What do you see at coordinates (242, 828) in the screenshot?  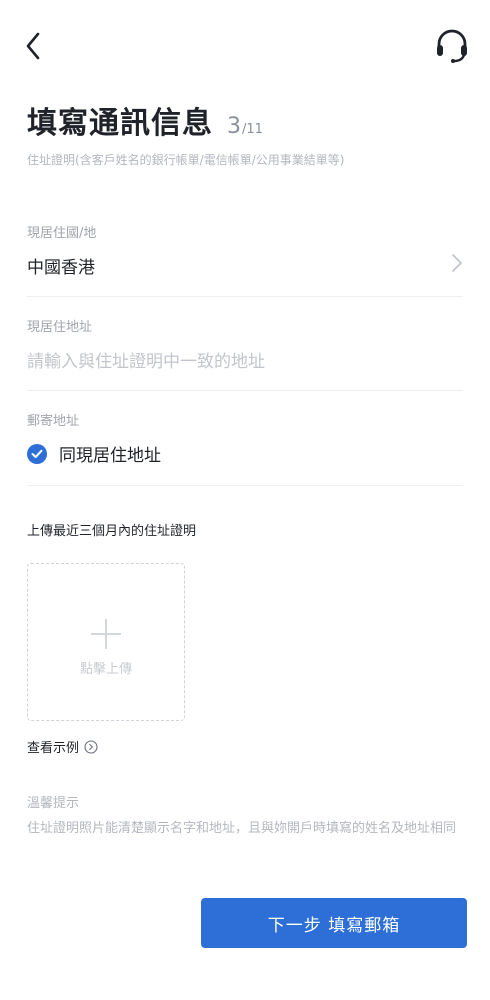 I see `tips-body: 住址證明照片能清楚顯示名字和地址，且與妳開戶時填寫的姓名及地址相同` at bounding box center [242, 828].